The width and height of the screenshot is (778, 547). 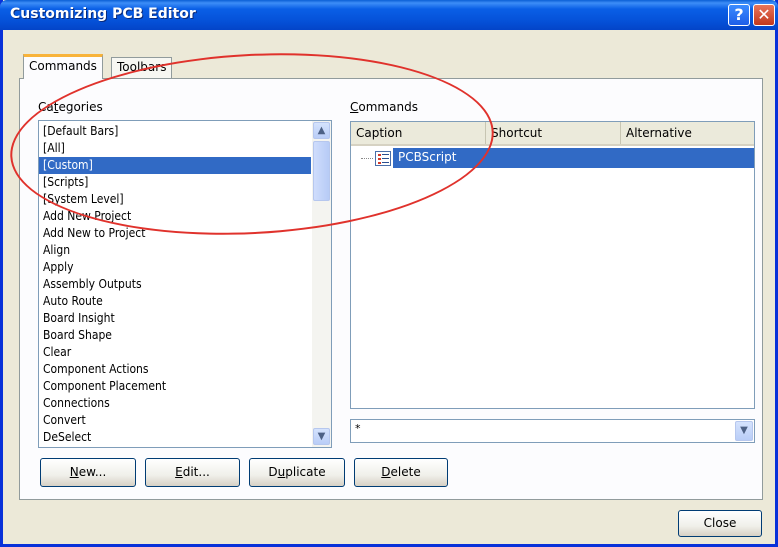 What do you see at coordinates (175, 233) in the screenshot?
I see `category-item: Add New to Project` at bounding box center [175, 233].